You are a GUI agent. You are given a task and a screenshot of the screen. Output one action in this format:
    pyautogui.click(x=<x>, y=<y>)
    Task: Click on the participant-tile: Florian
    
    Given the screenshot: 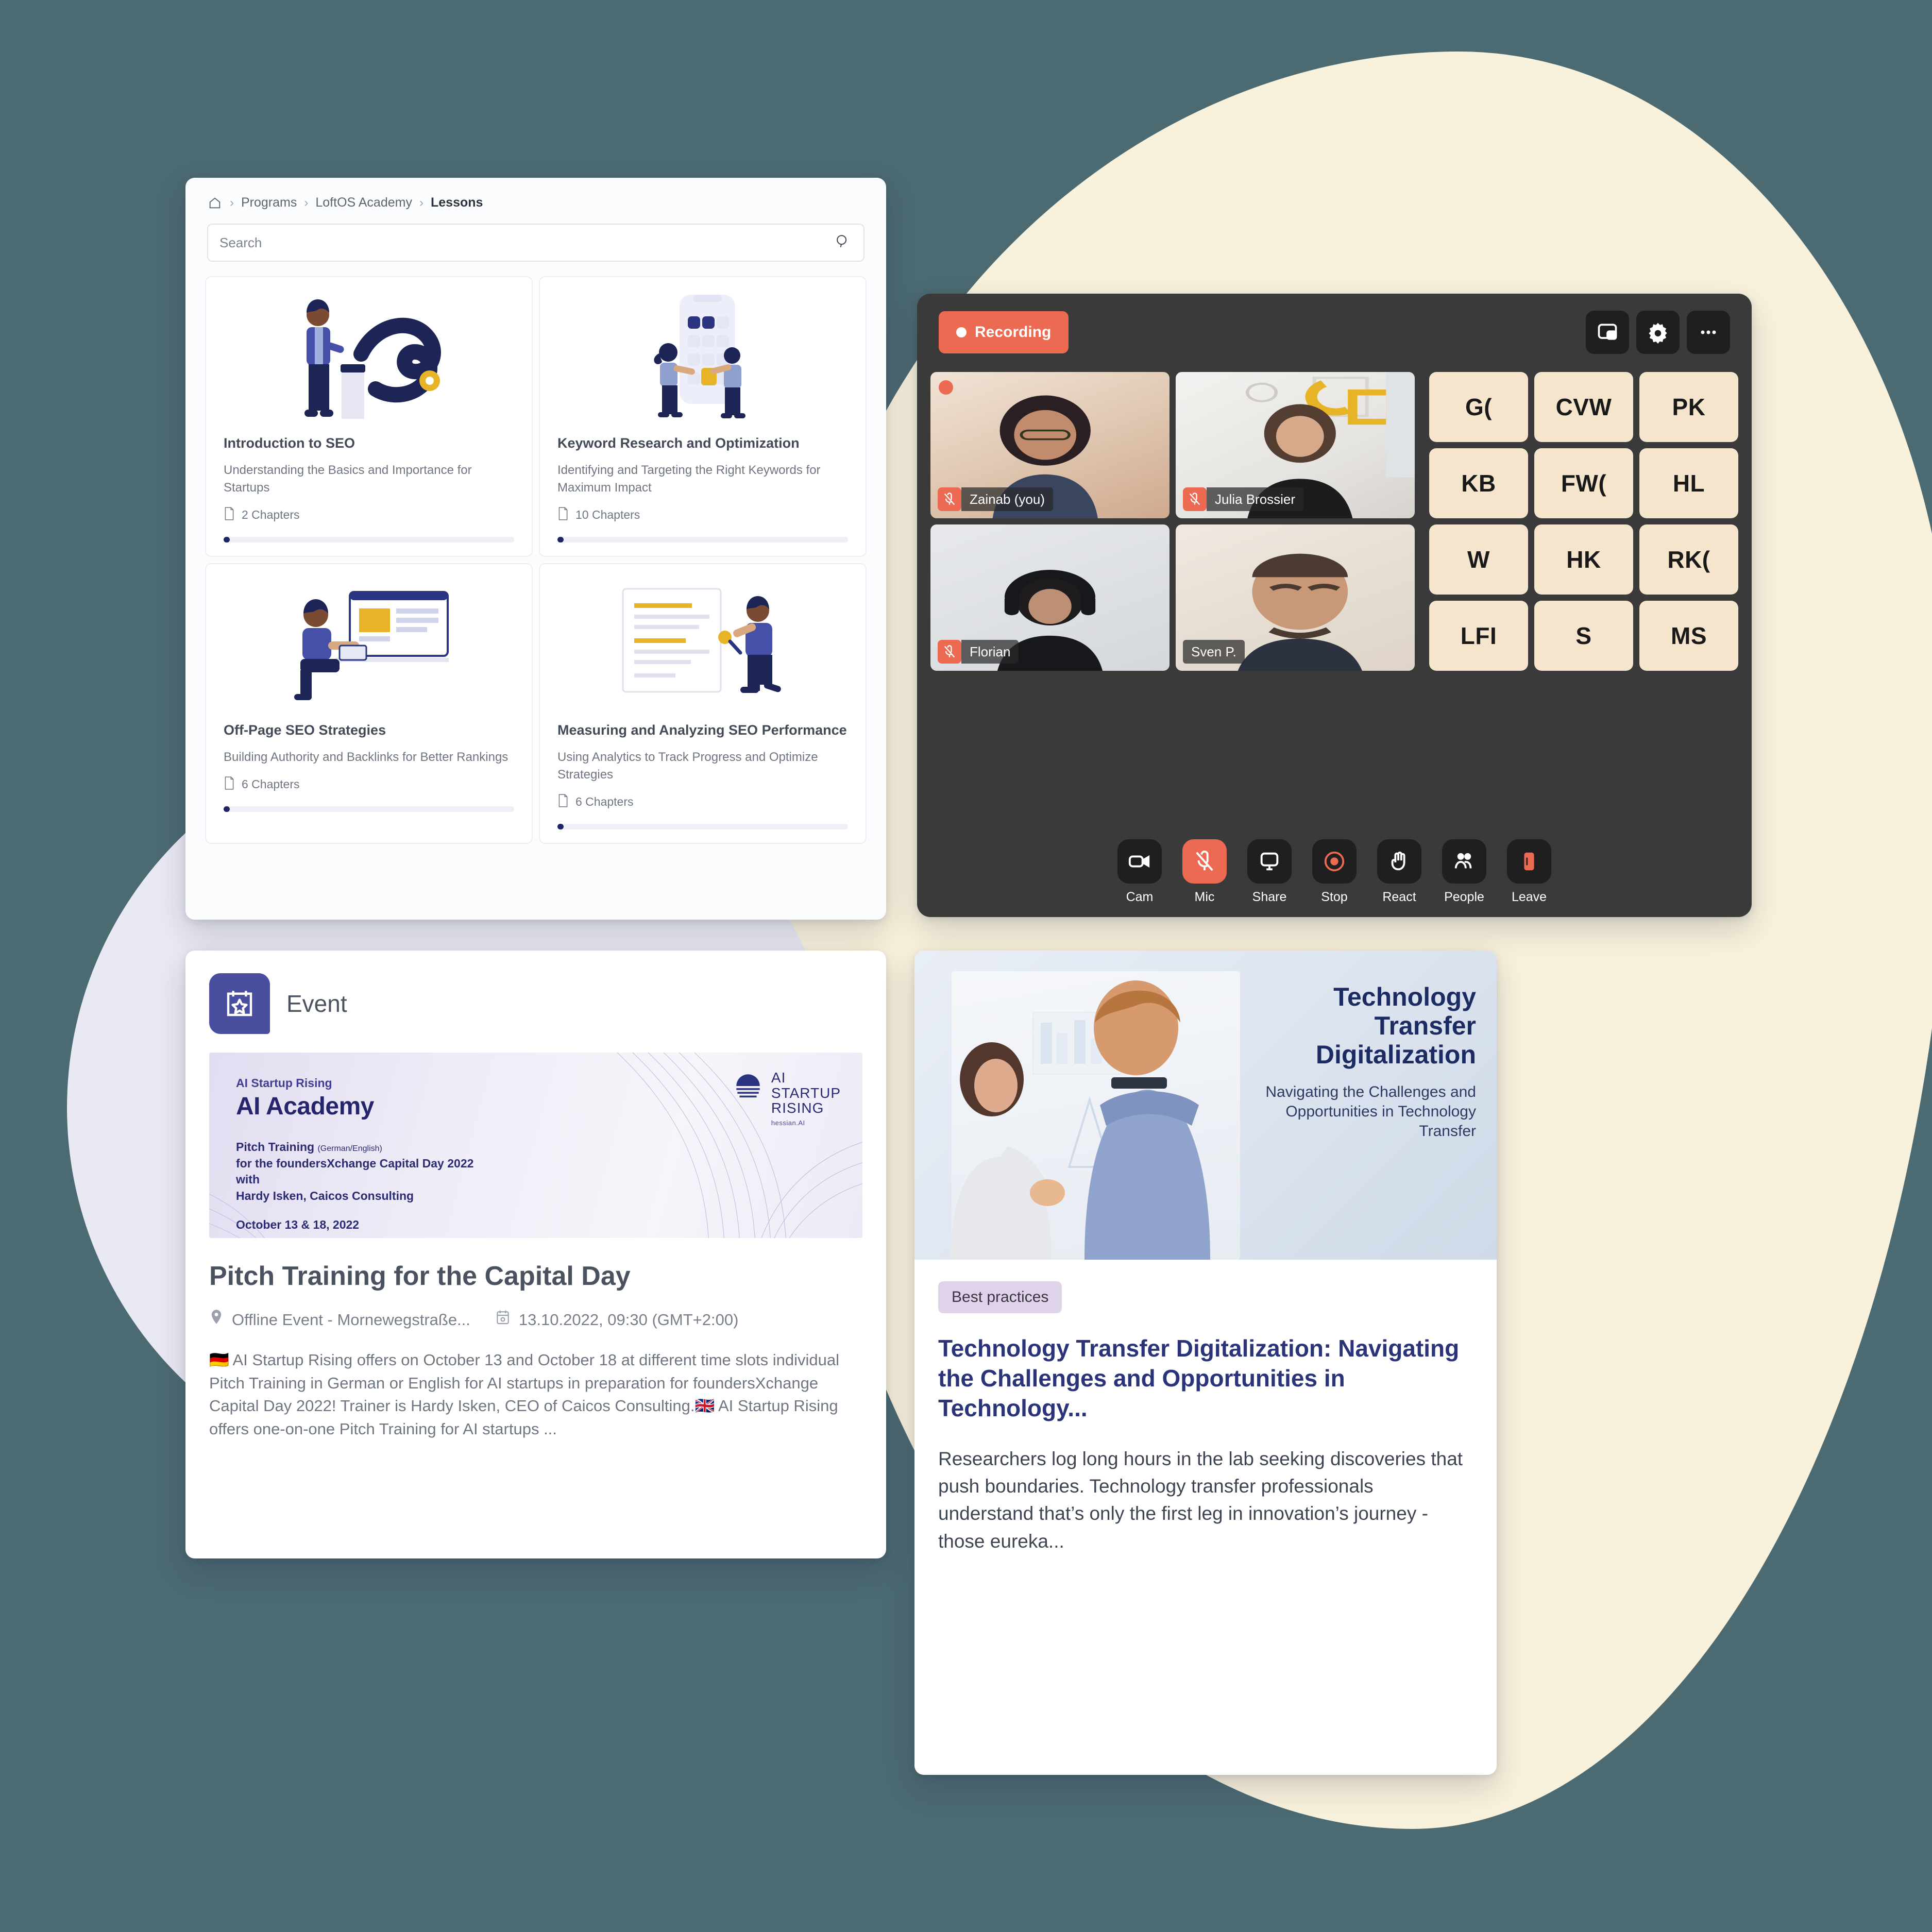 What is the action you would take?
    pyautogui.click(x=1050, y=597)
    